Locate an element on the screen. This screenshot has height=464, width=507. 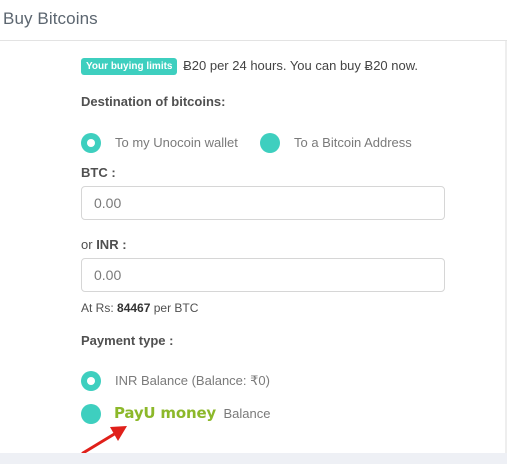
payumoney-balance-label: Balance is located at coordinates (247, 413).